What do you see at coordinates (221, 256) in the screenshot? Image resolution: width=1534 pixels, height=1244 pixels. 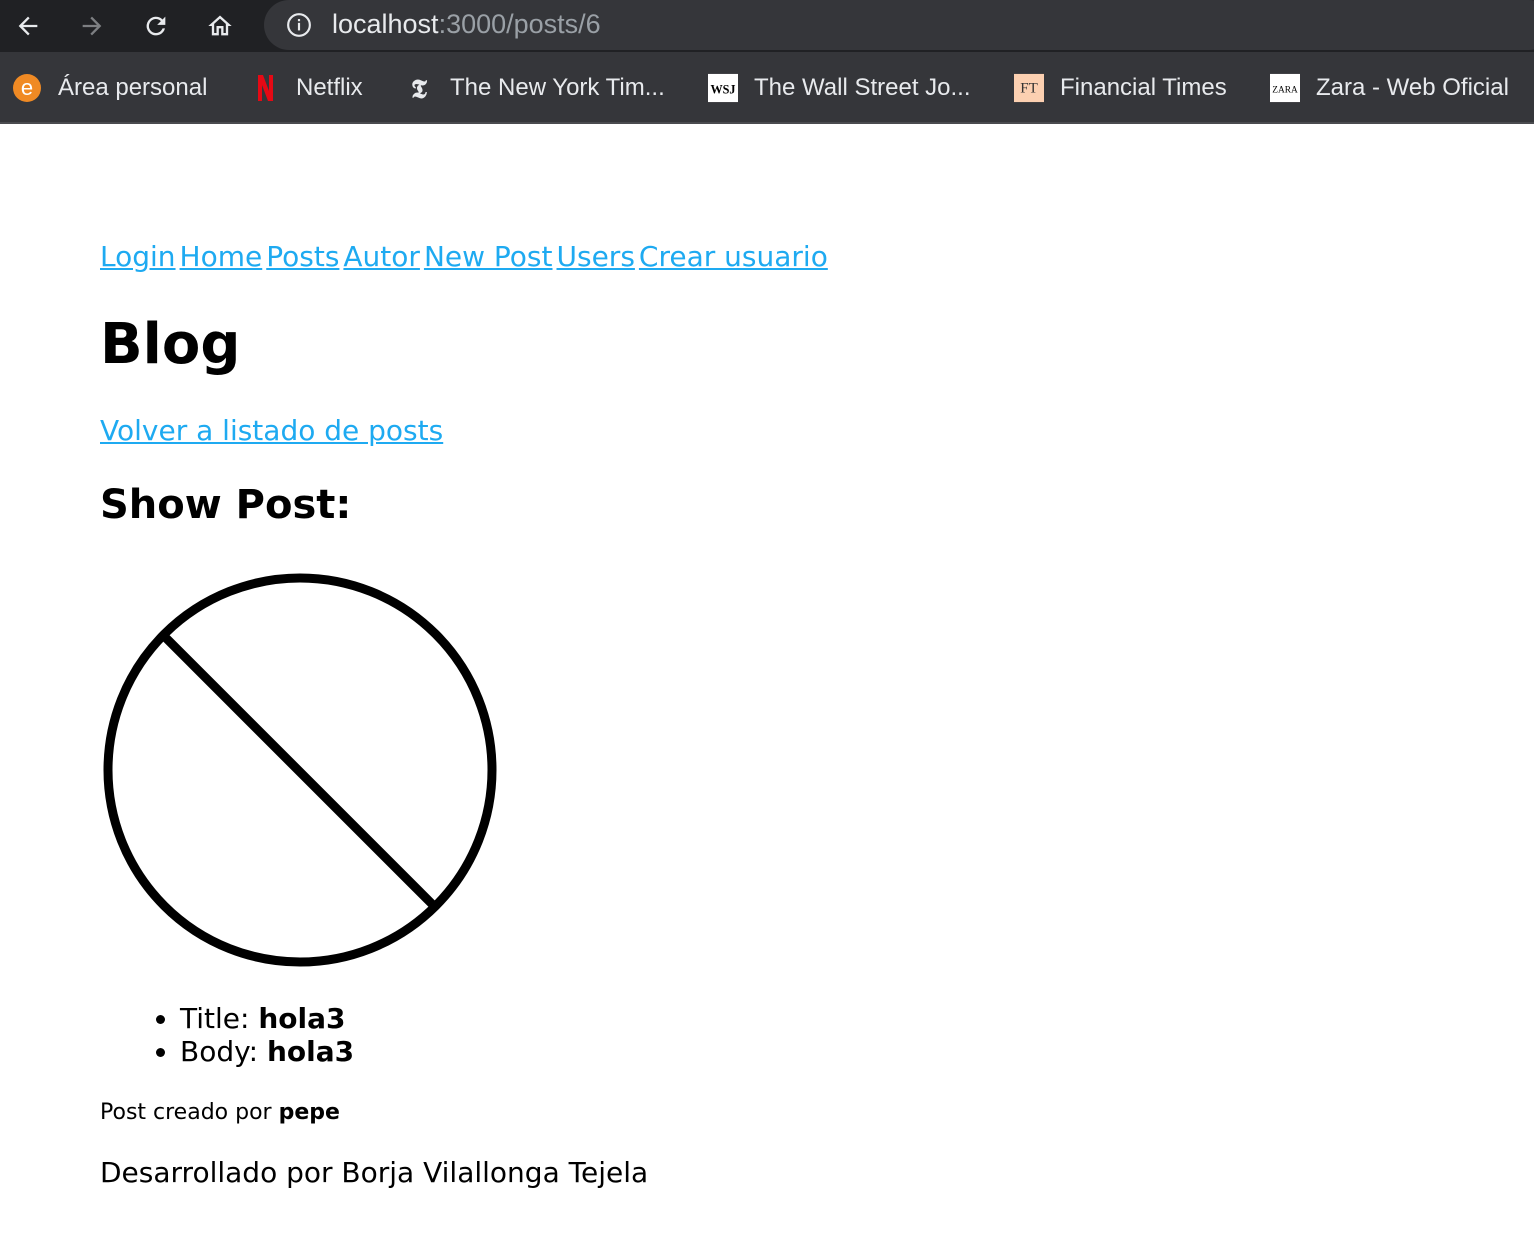 I see `nav-link-home: Home` at bounding box center [221, 256].